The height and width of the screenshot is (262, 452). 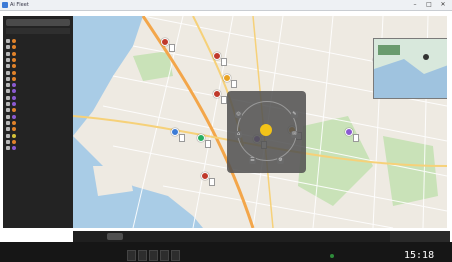 What do you see at coordinates (19, 5) in the screenshot?
I see `window-title: Ai Fleet` at bounding box center [19, 5].